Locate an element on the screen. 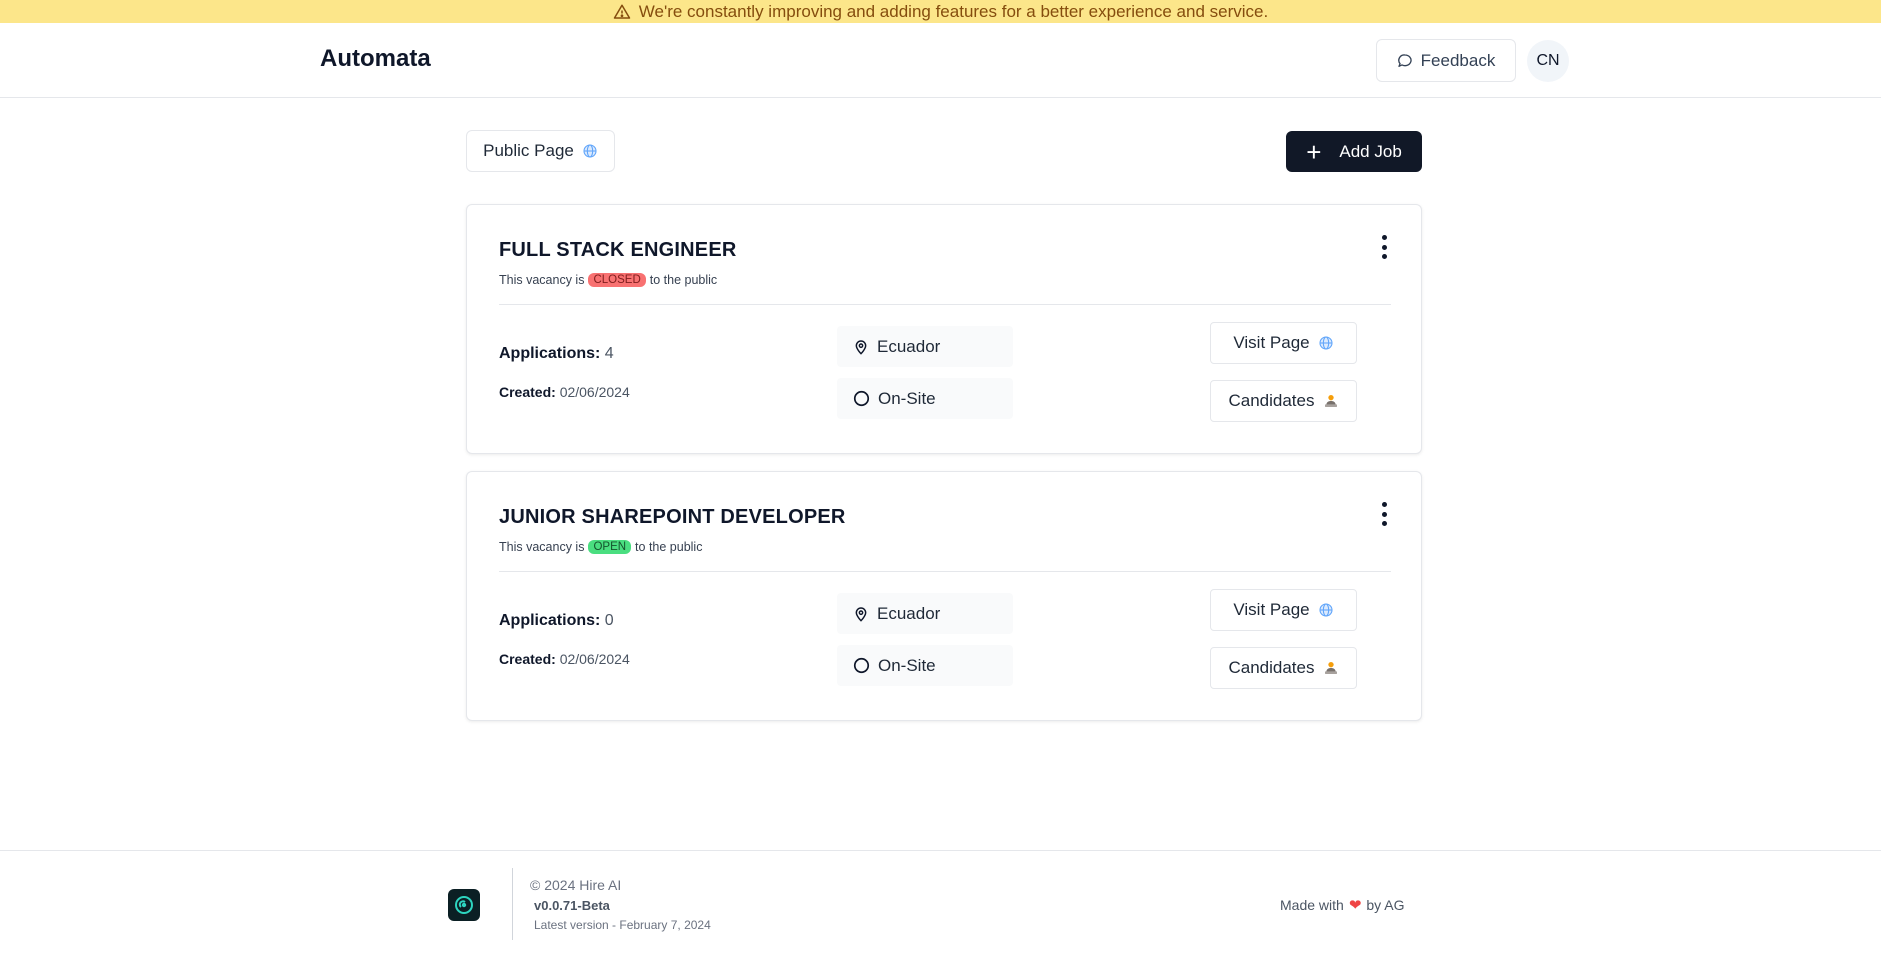 This screenshot has height=955, width=1881. add-job-label: Add Job is located at coordinates (1370, 151).